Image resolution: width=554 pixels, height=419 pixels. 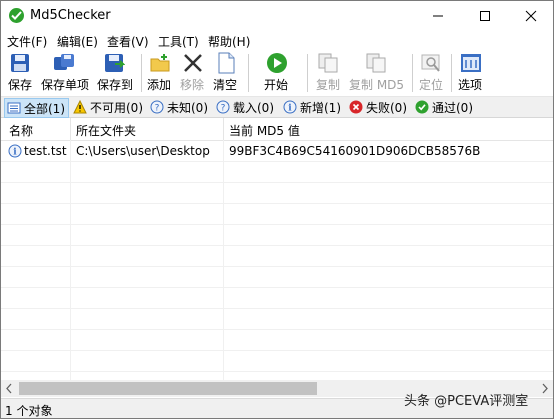 I want to click on options-button: 选项, so click(x=471, y=73).